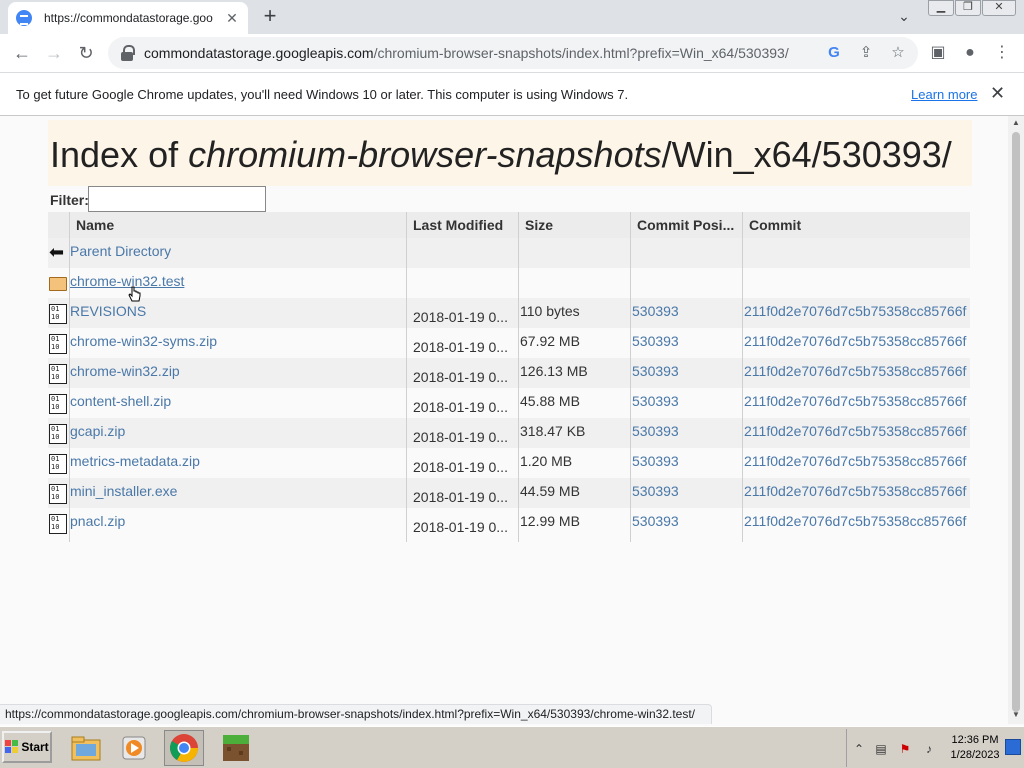 This screenshot has height=768, width=1024. I want to click on restore-button: ❐, so click(968, 8).